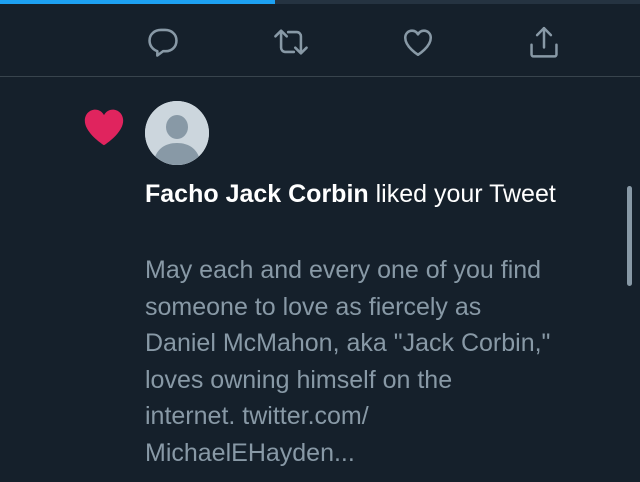 The width and height of the screenshot is (640, 482). Describe the element at coordinates (462, 194) in the screenshot. I see `notification-action: liked your Tweet` at that location.